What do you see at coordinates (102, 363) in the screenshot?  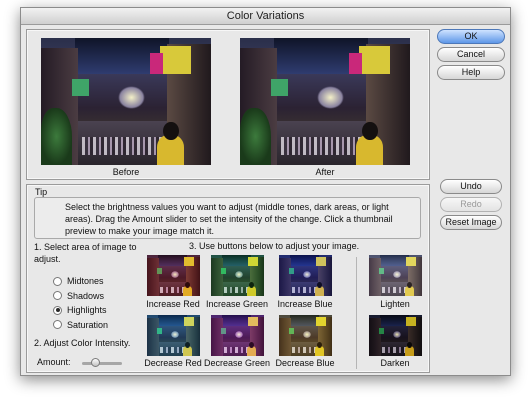 I see `amount-slider-track` at bounding box center [102, 363].